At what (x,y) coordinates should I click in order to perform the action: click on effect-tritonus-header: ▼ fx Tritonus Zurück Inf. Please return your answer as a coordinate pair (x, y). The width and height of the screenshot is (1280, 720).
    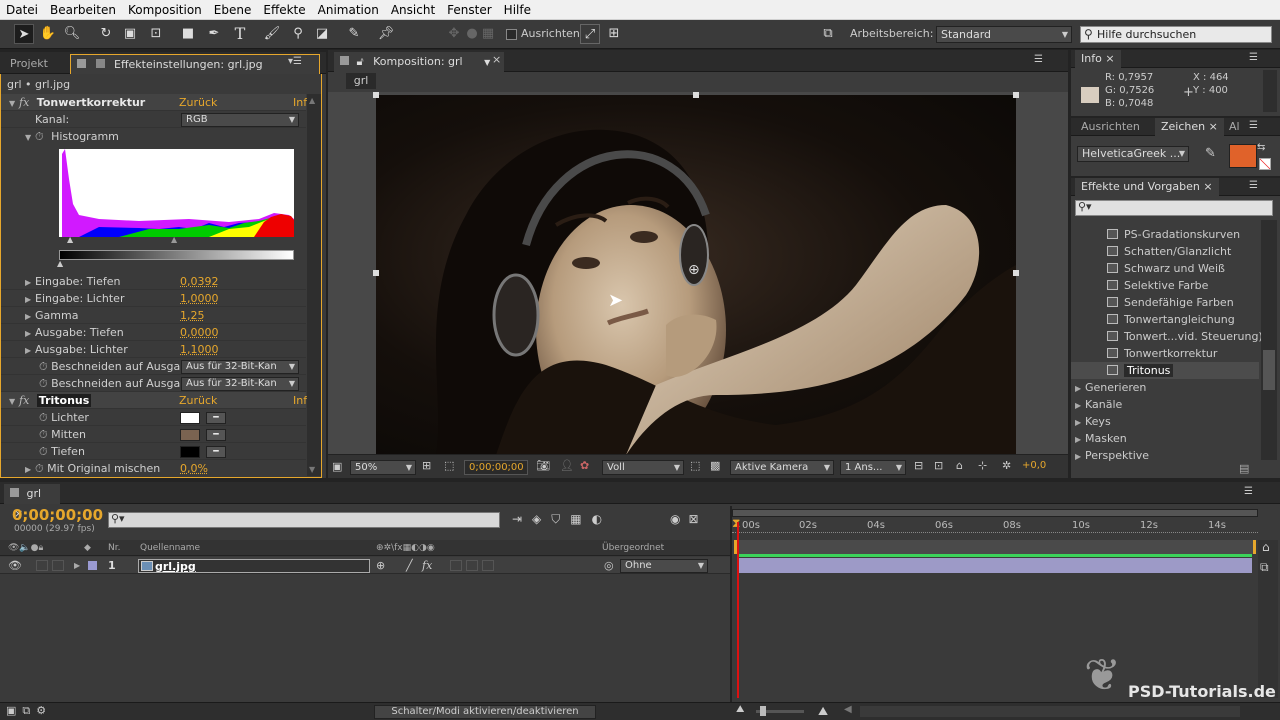
    Looking at the image, I should click on (154, 400).